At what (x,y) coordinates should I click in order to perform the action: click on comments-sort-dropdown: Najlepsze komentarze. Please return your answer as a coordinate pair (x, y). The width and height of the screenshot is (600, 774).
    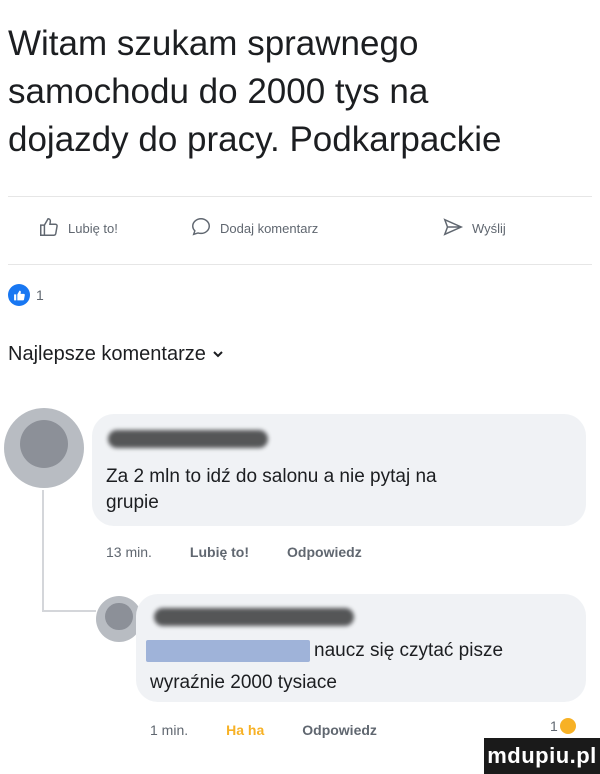
    Looking at the image, I should click on (116, 354).